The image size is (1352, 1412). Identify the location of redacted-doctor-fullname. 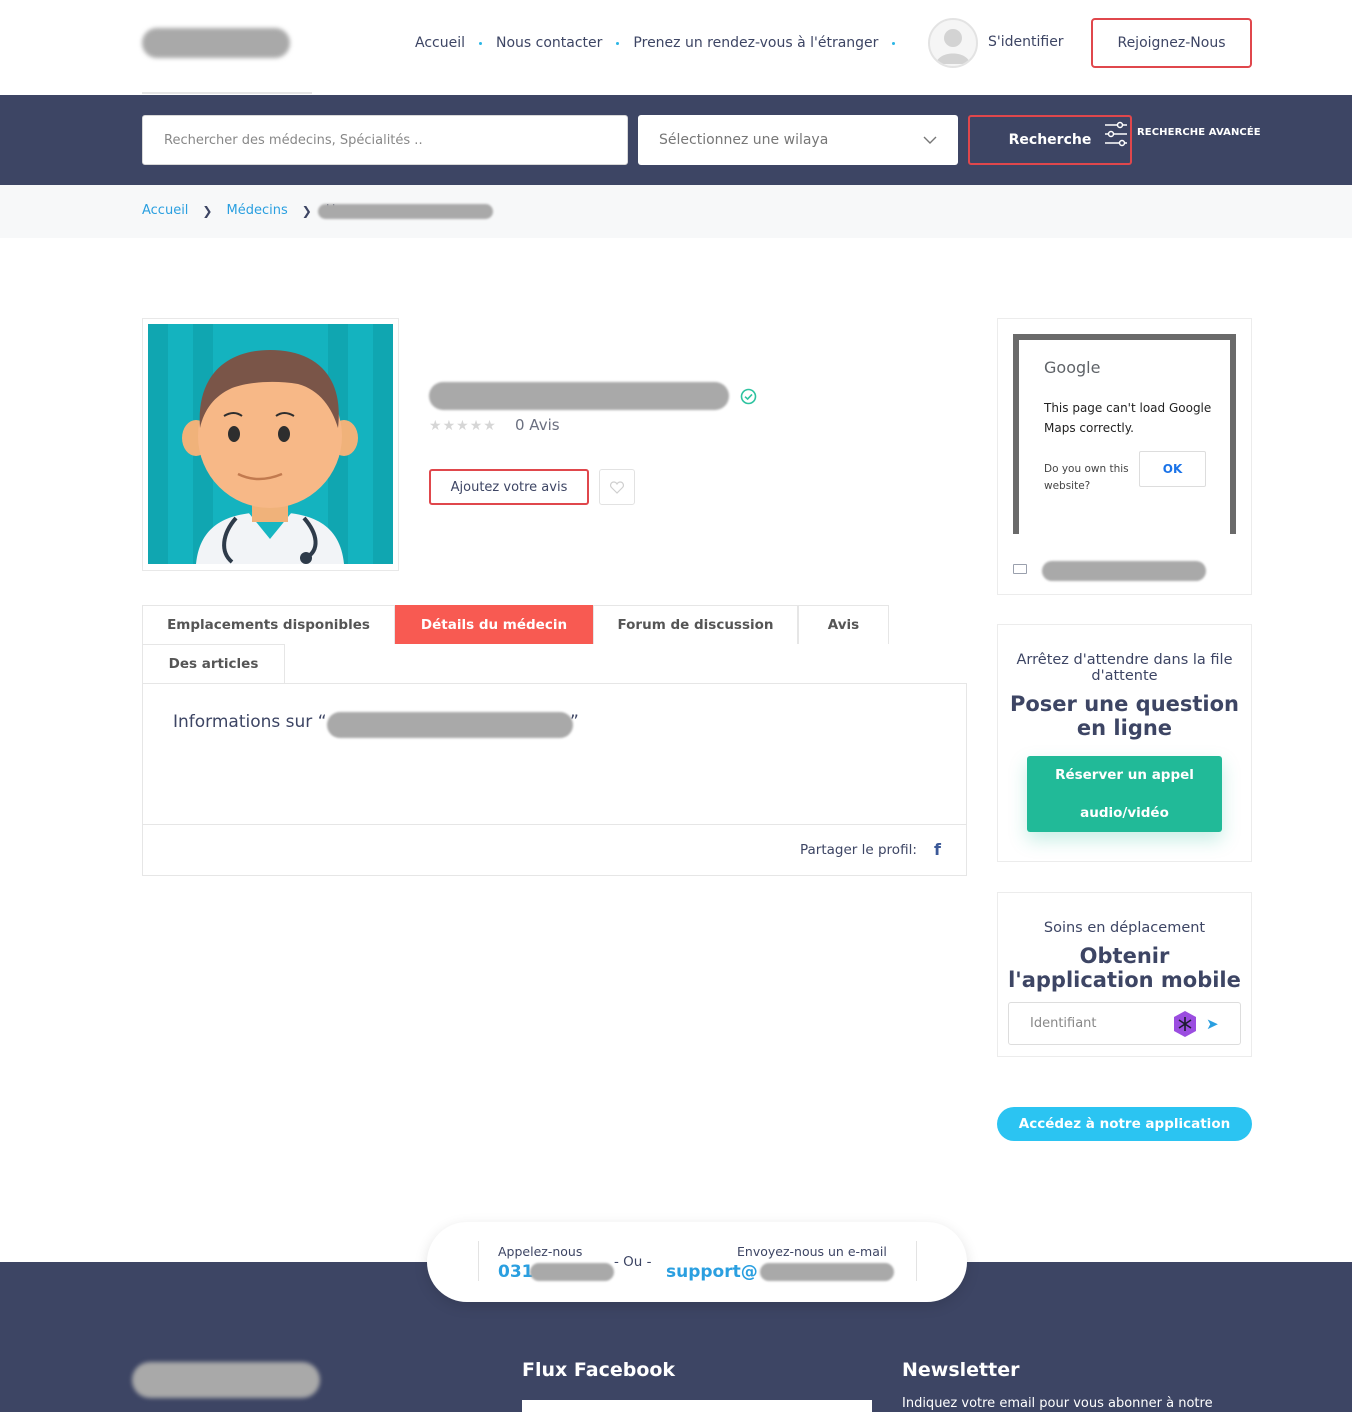
(579, 396).